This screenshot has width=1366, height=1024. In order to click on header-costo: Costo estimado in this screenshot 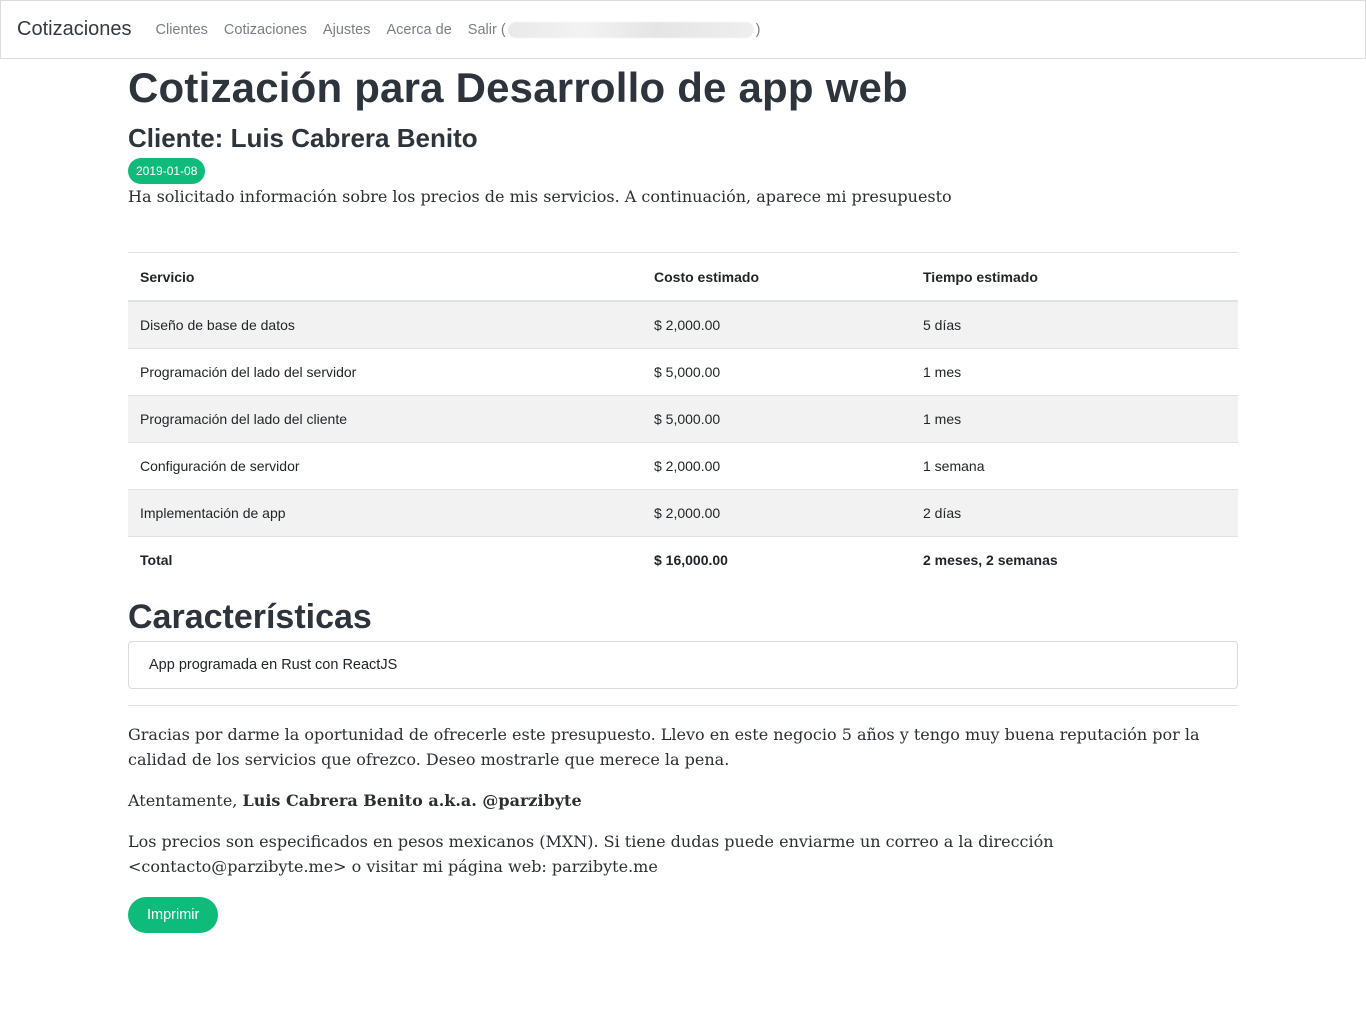, I will do `click(776, 277)`.